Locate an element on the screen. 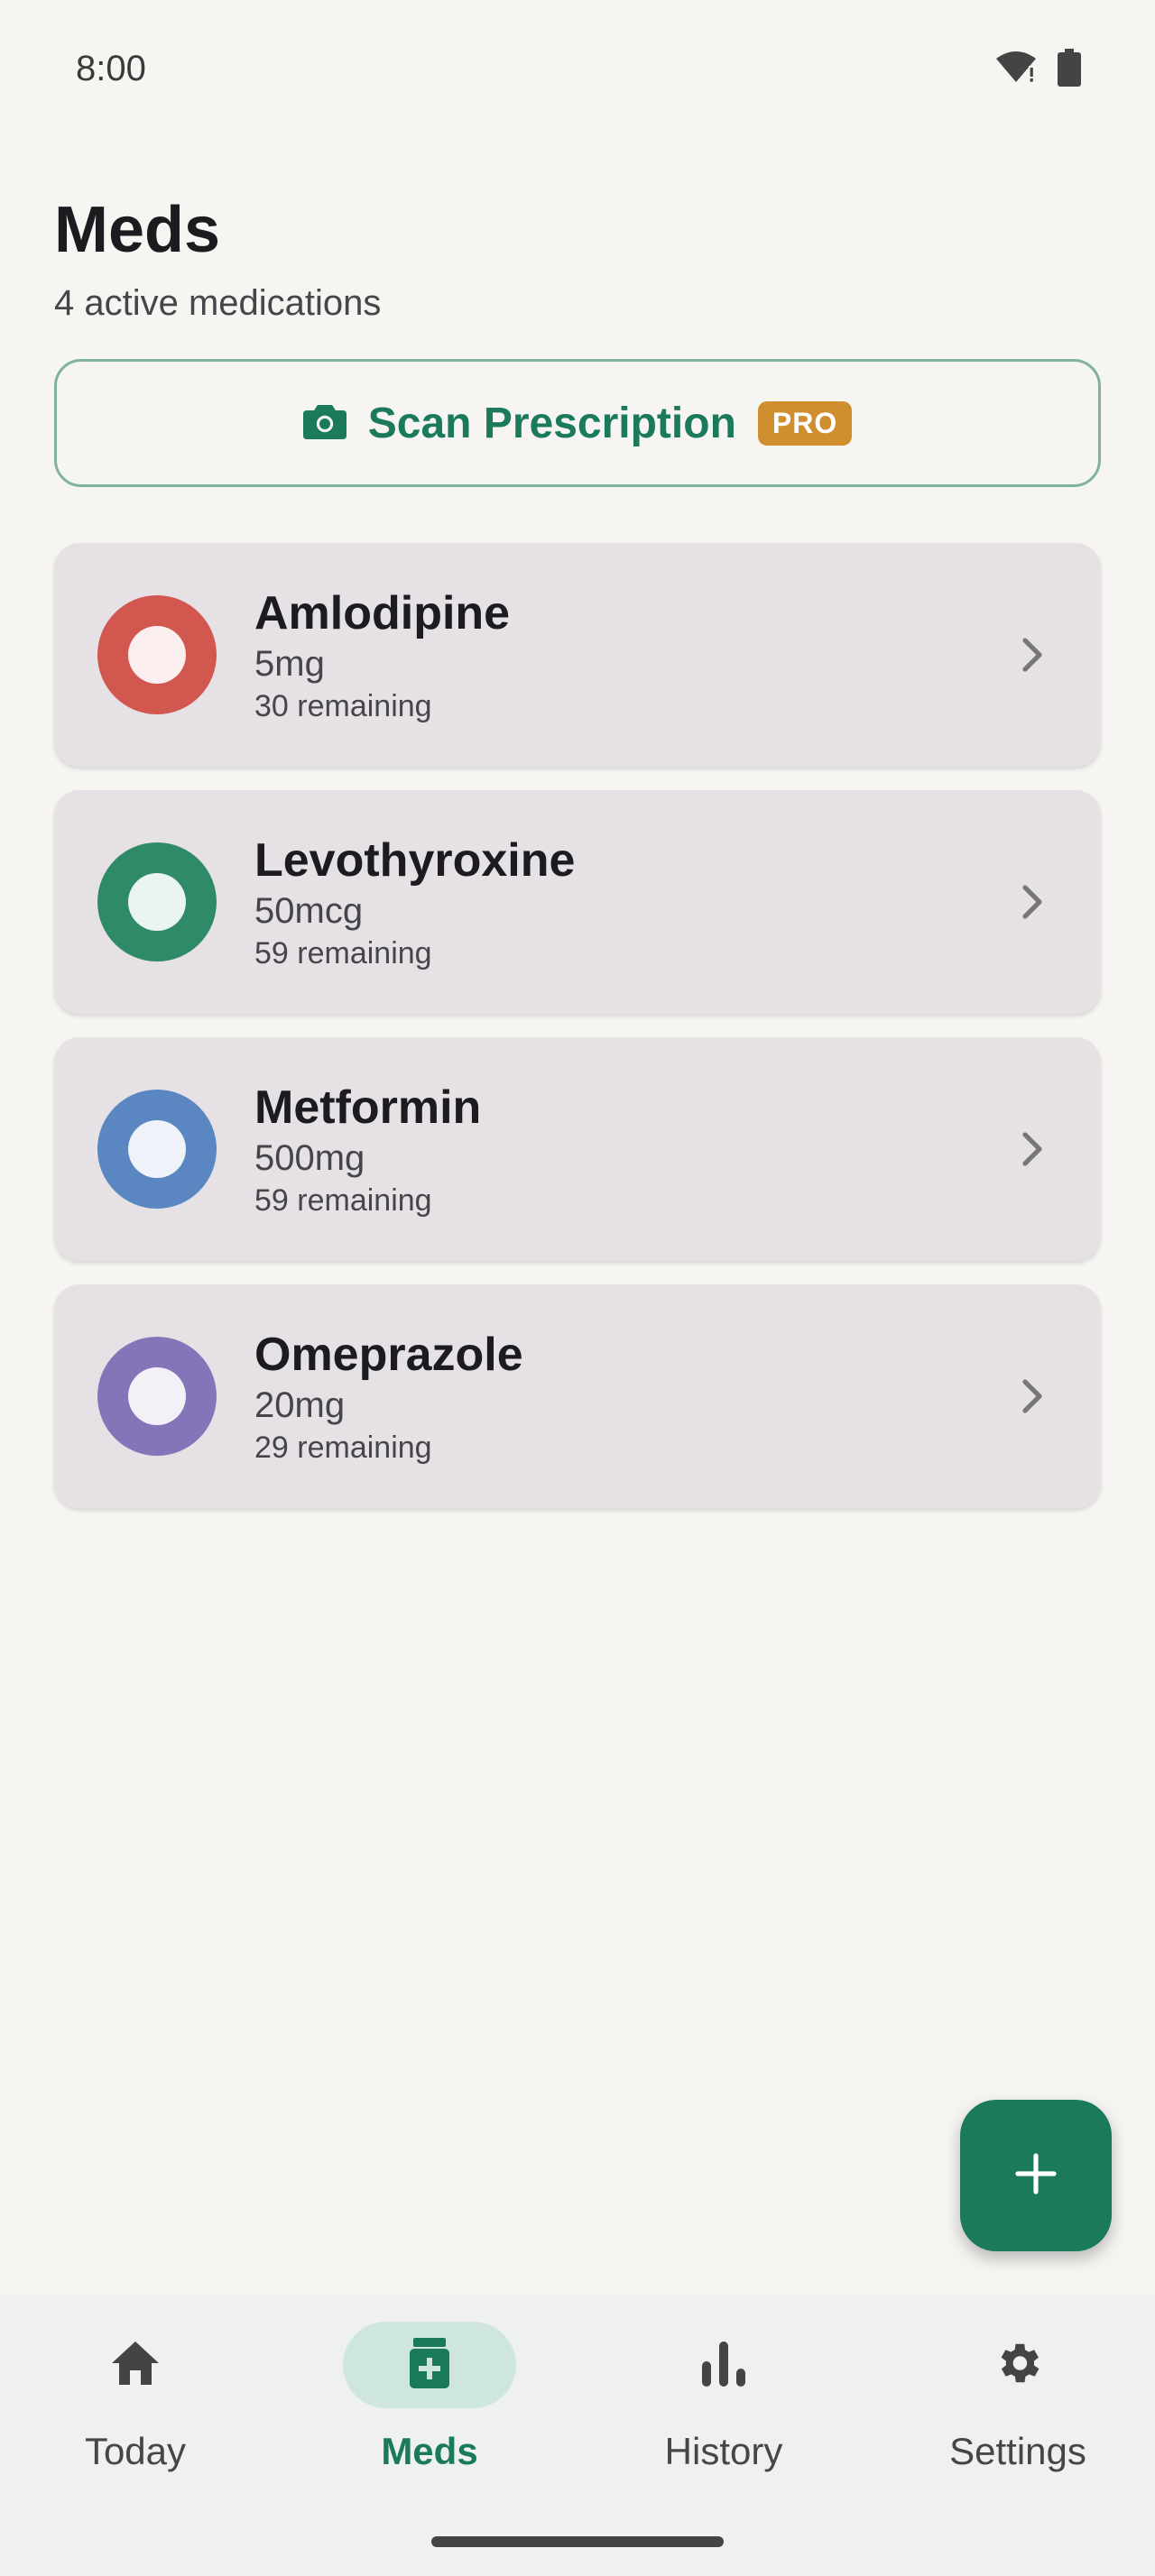 This screenshot has height=2576, width=1155. medication-name: Metformin is located at coordinates (368, 1107).